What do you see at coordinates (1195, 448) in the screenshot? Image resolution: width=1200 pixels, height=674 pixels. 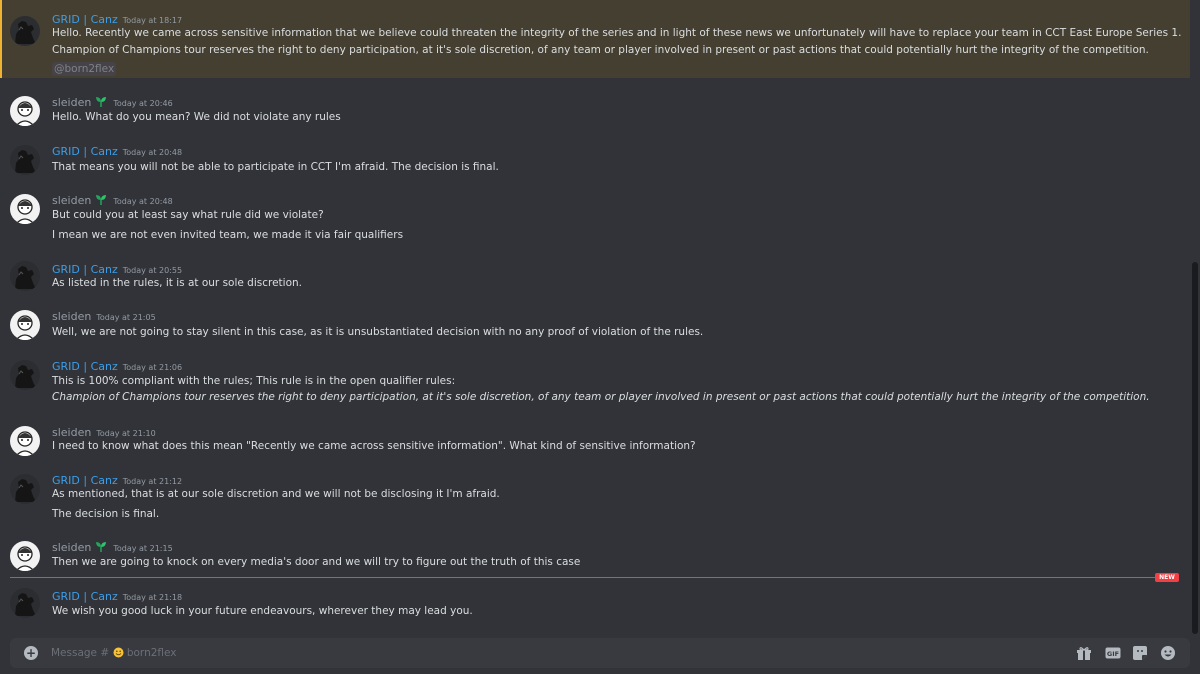 I see `chat-scrollbar` at bounding box center [1195, 448].